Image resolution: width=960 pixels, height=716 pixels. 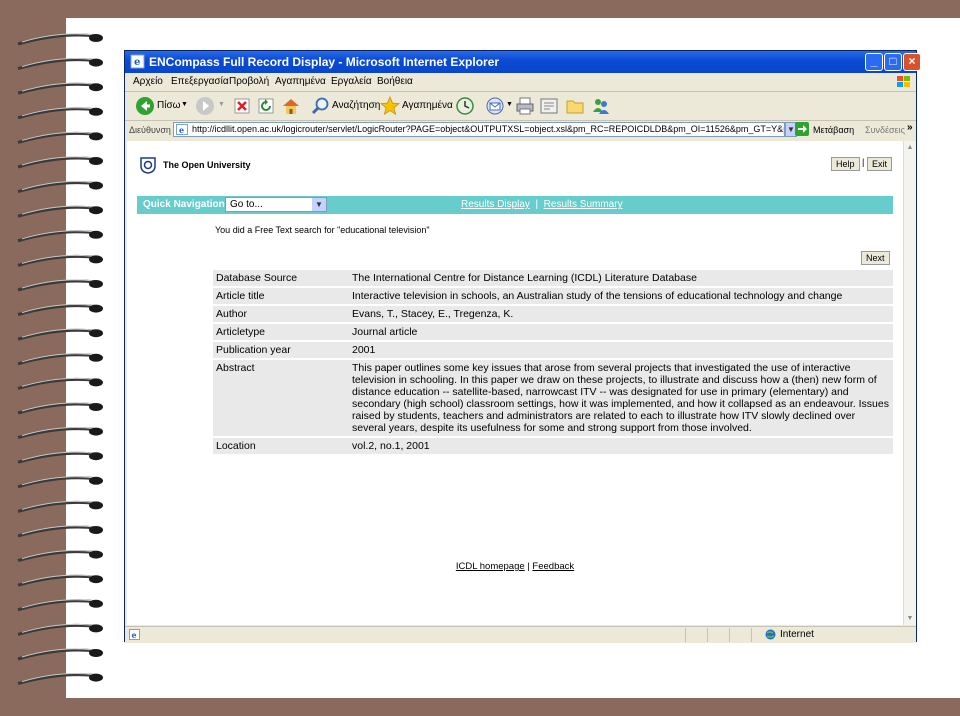 I want to click on menu-file: Αρχείο, so click(x=148, y=81).